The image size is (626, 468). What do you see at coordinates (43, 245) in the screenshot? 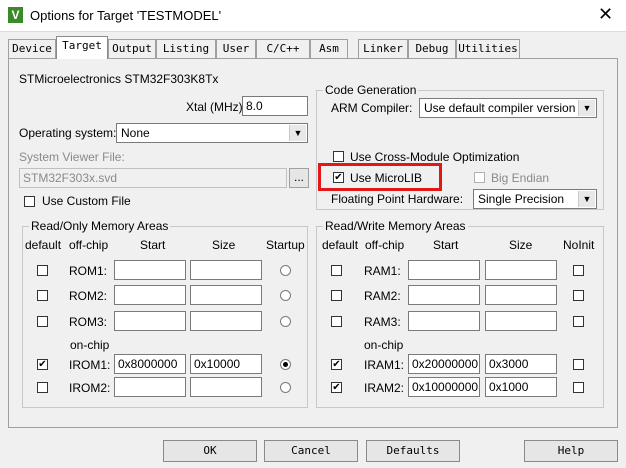
I see `rom-col-default: default` at bounding box center [43, 245].